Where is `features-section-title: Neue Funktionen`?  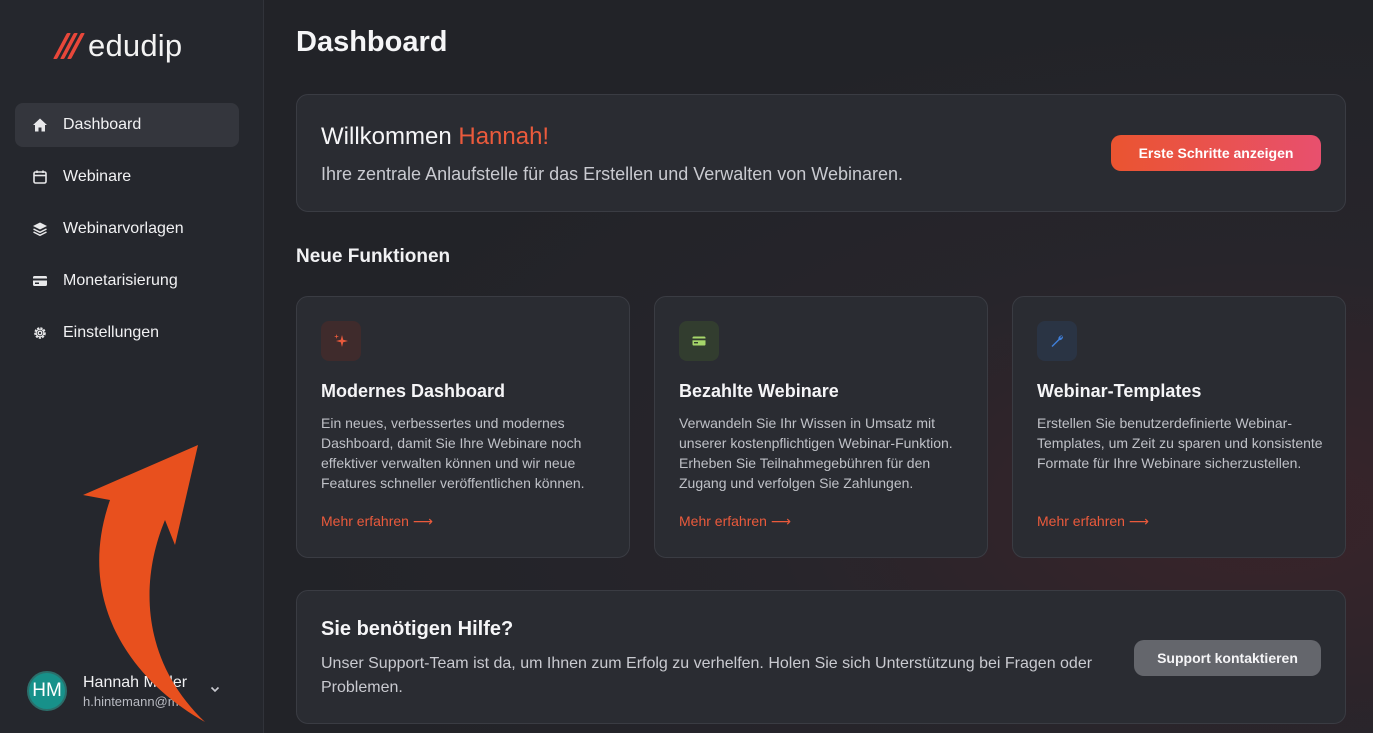
features-section-title: Neue Funktionen is located at coordinates (373, 256).